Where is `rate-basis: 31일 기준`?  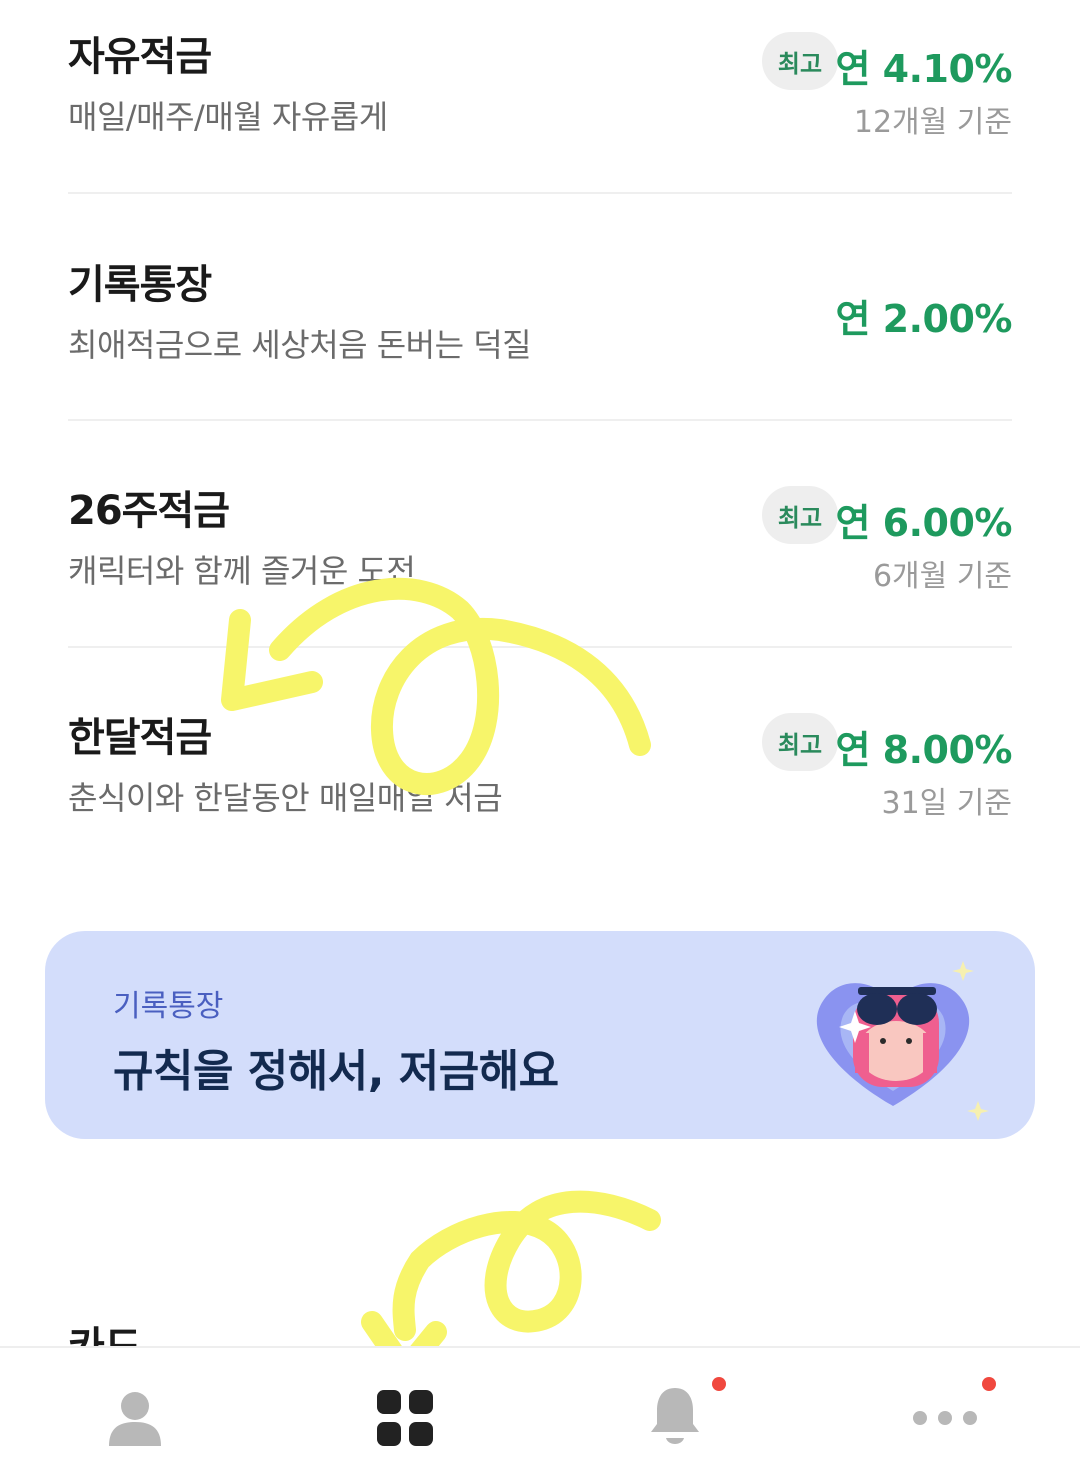 rate-basis: 31일 기준 is located at coordinates (946, 803).